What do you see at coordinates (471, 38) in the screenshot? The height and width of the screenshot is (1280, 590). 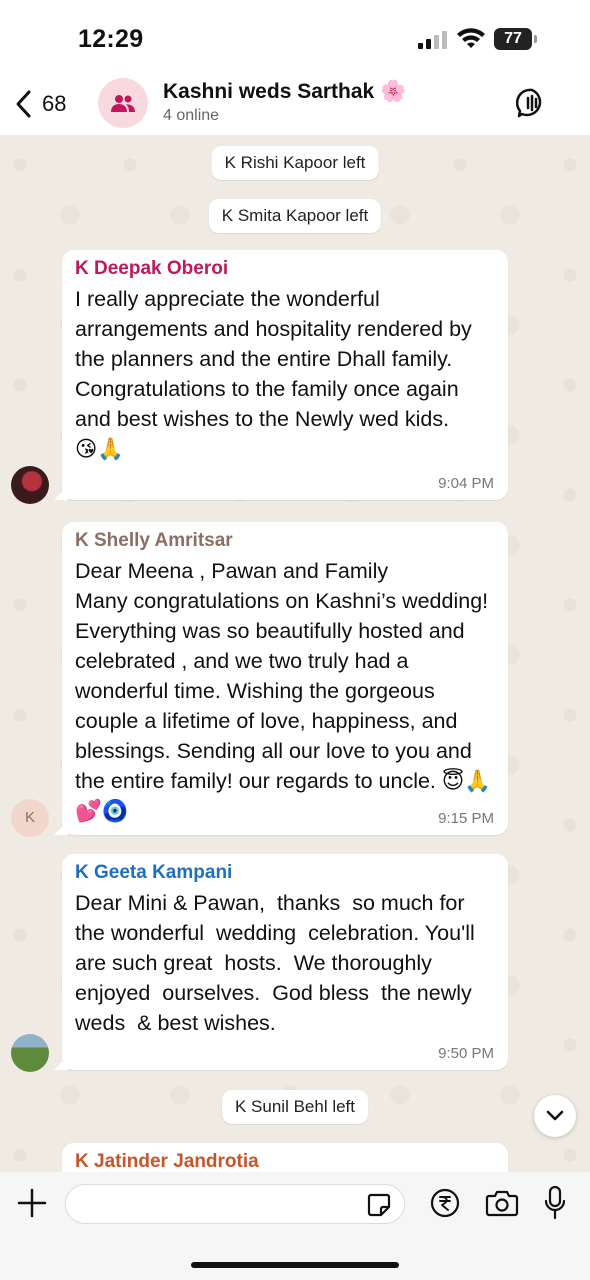 I see `wifi-icon` at bounding box center [471, 38].